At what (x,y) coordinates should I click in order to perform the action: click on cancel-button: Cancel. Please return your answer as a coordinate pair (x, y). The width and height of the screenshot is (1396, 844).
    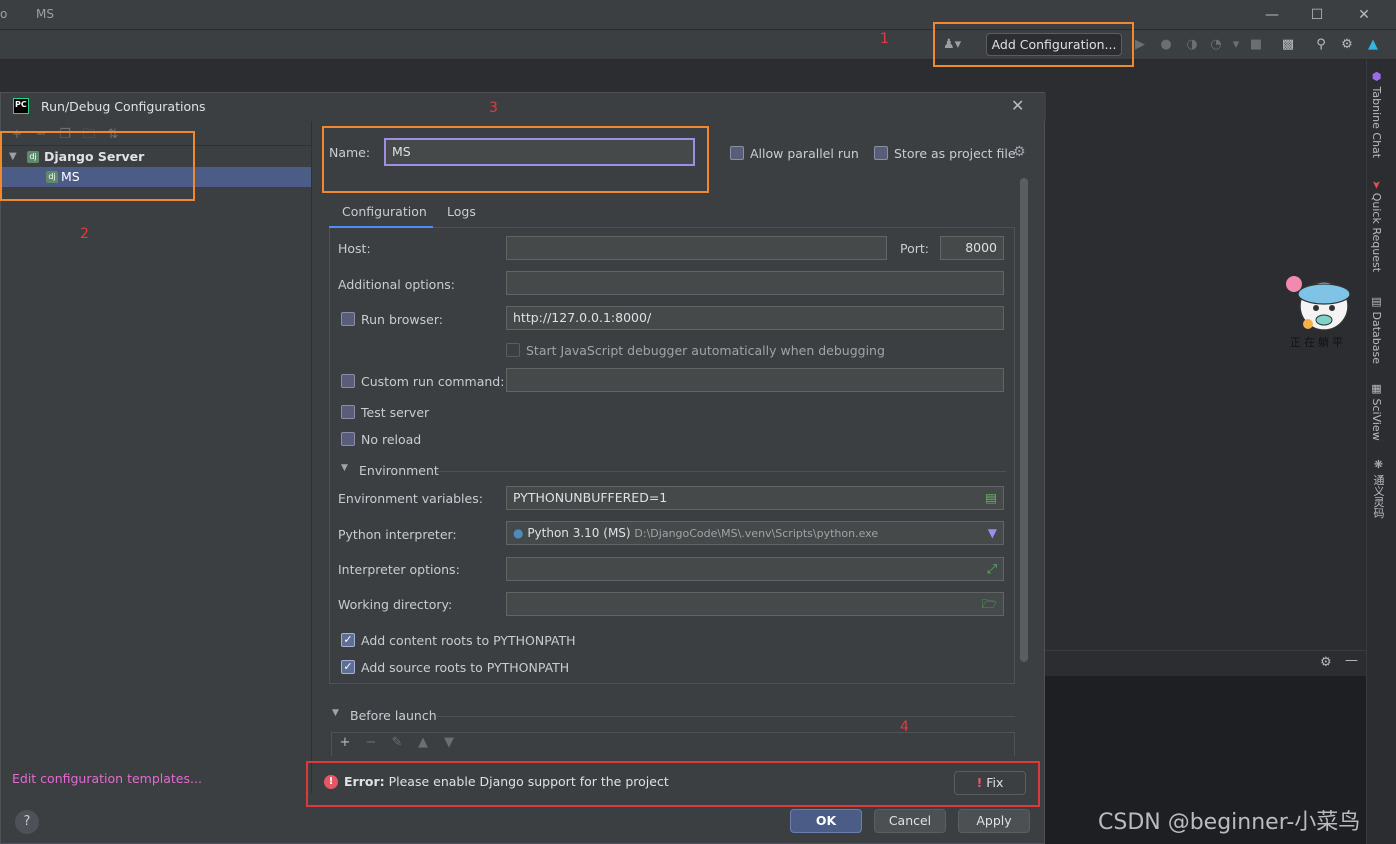
    Looking at the image, I should click on (910, 821).